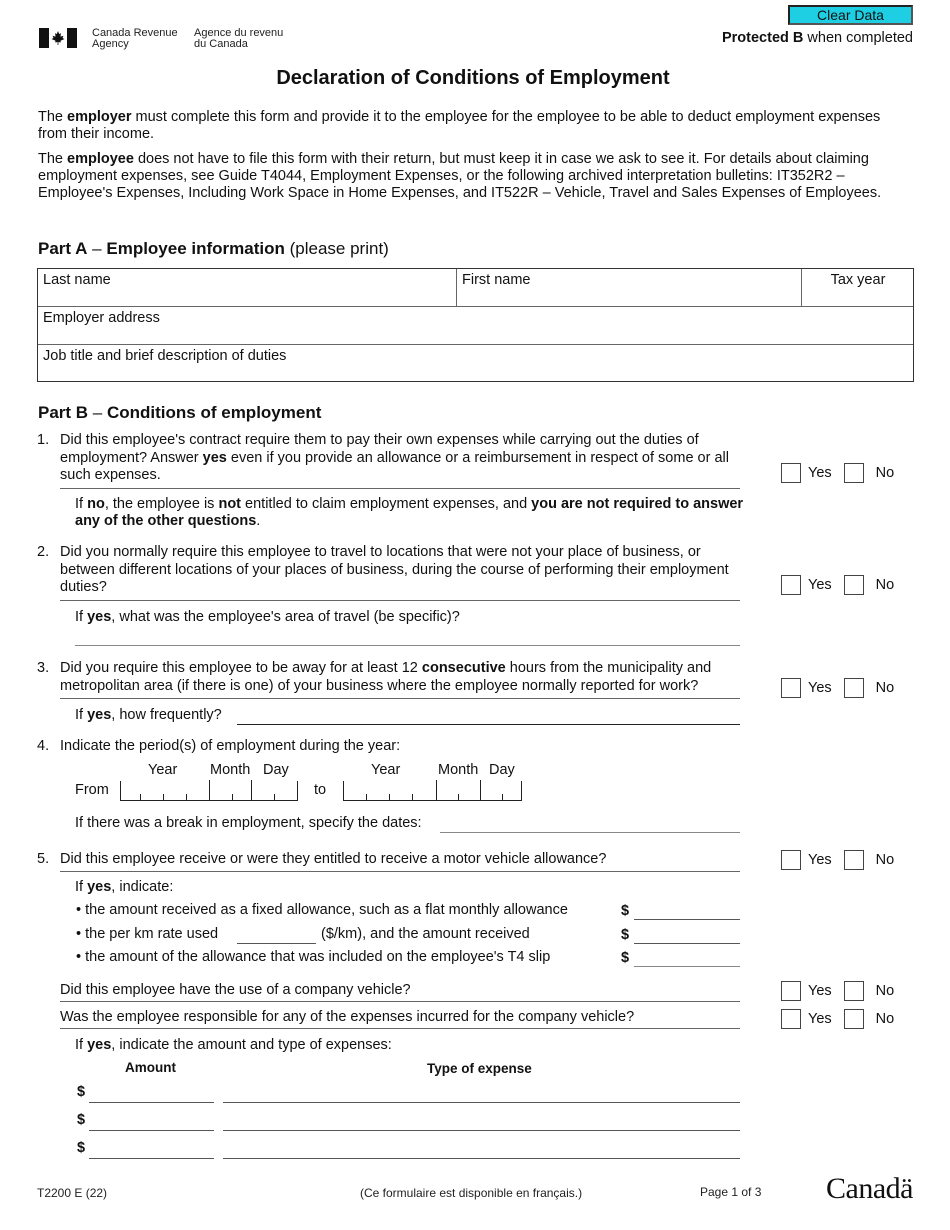 The image size is (950, 1230). I want to click on last-name-input, so click(247, 297).